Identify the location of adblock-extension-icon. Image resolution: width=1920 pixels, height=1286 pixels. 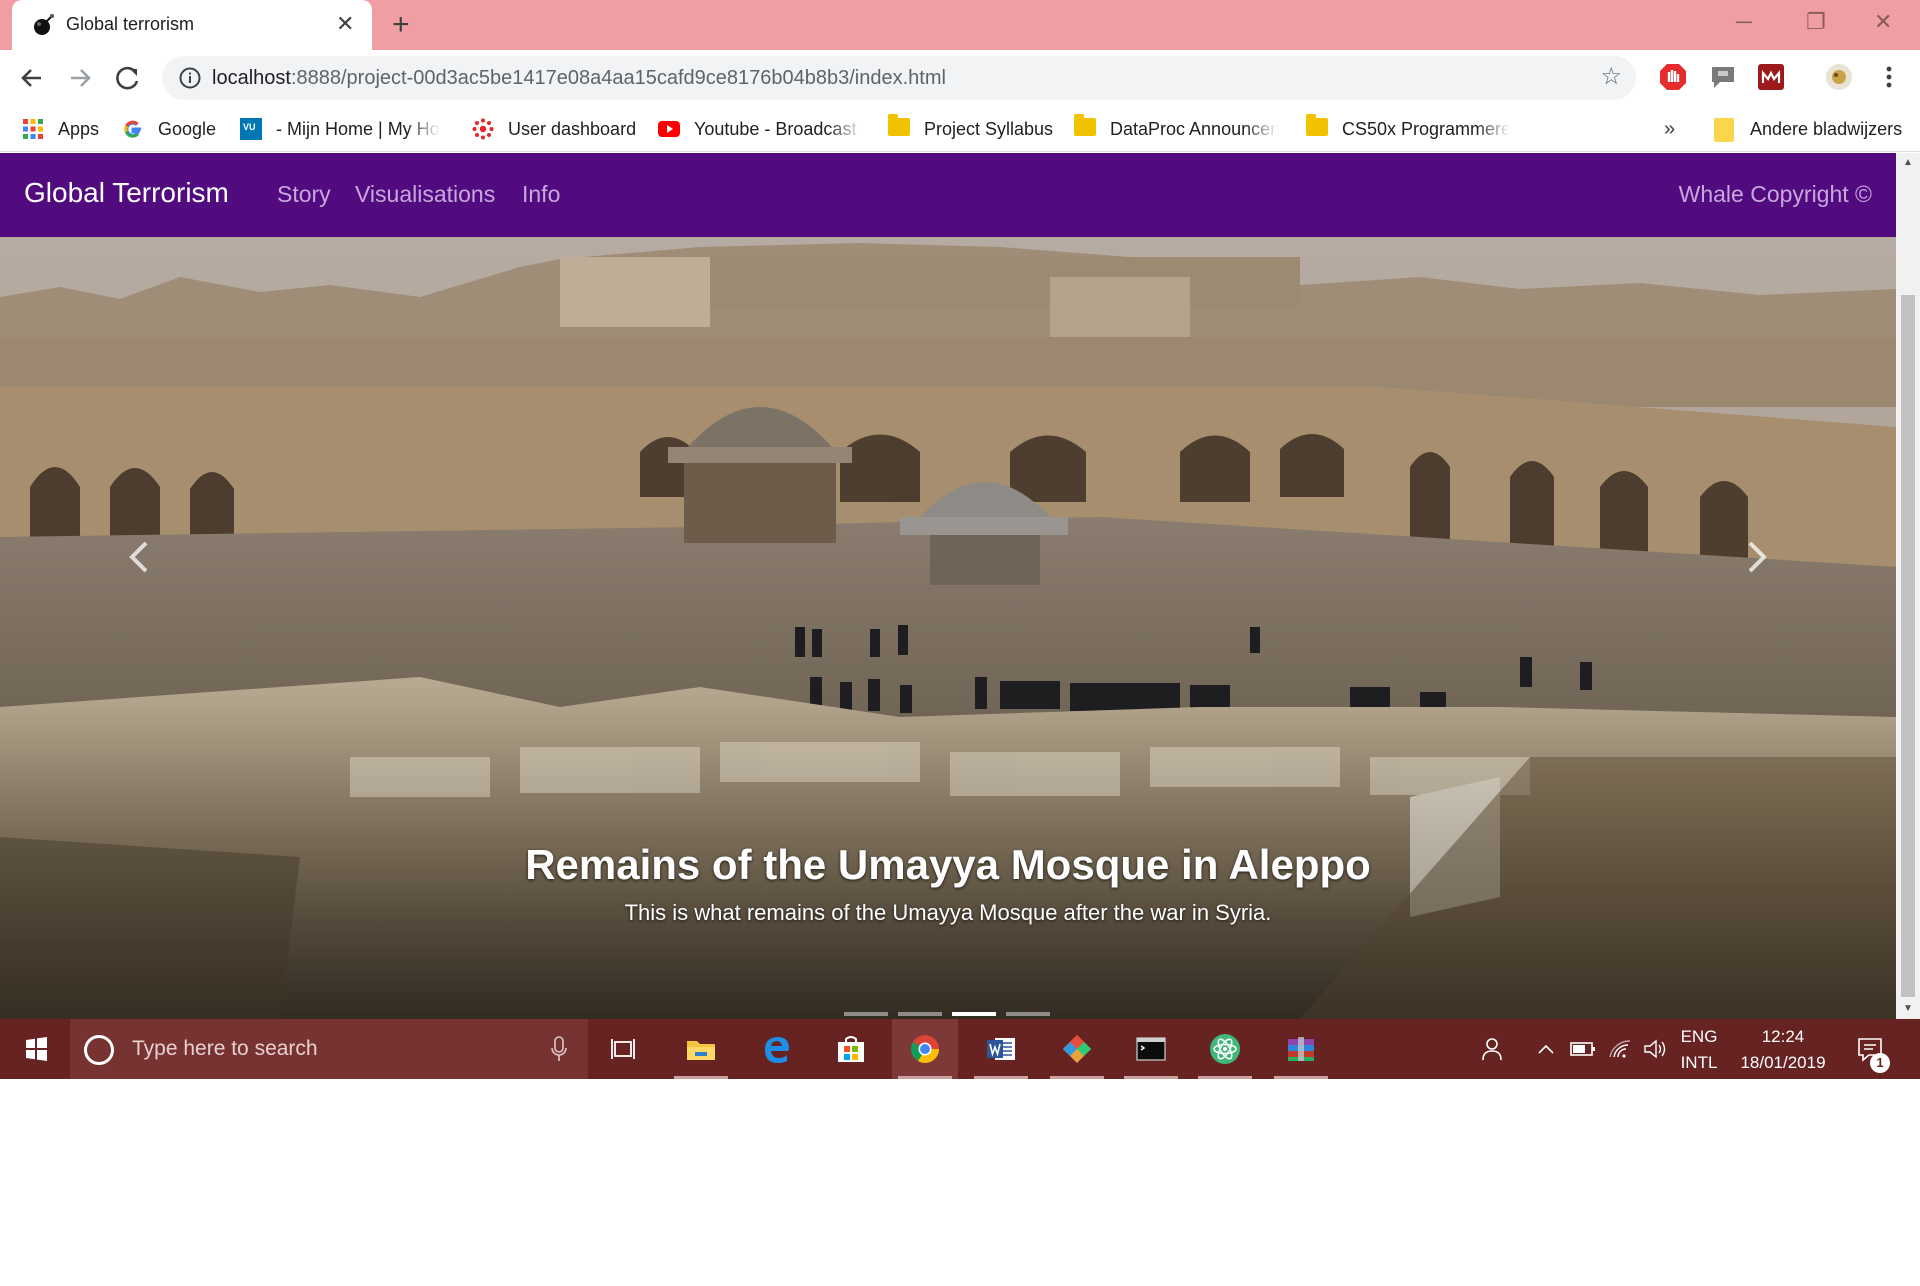
(1673, 77).